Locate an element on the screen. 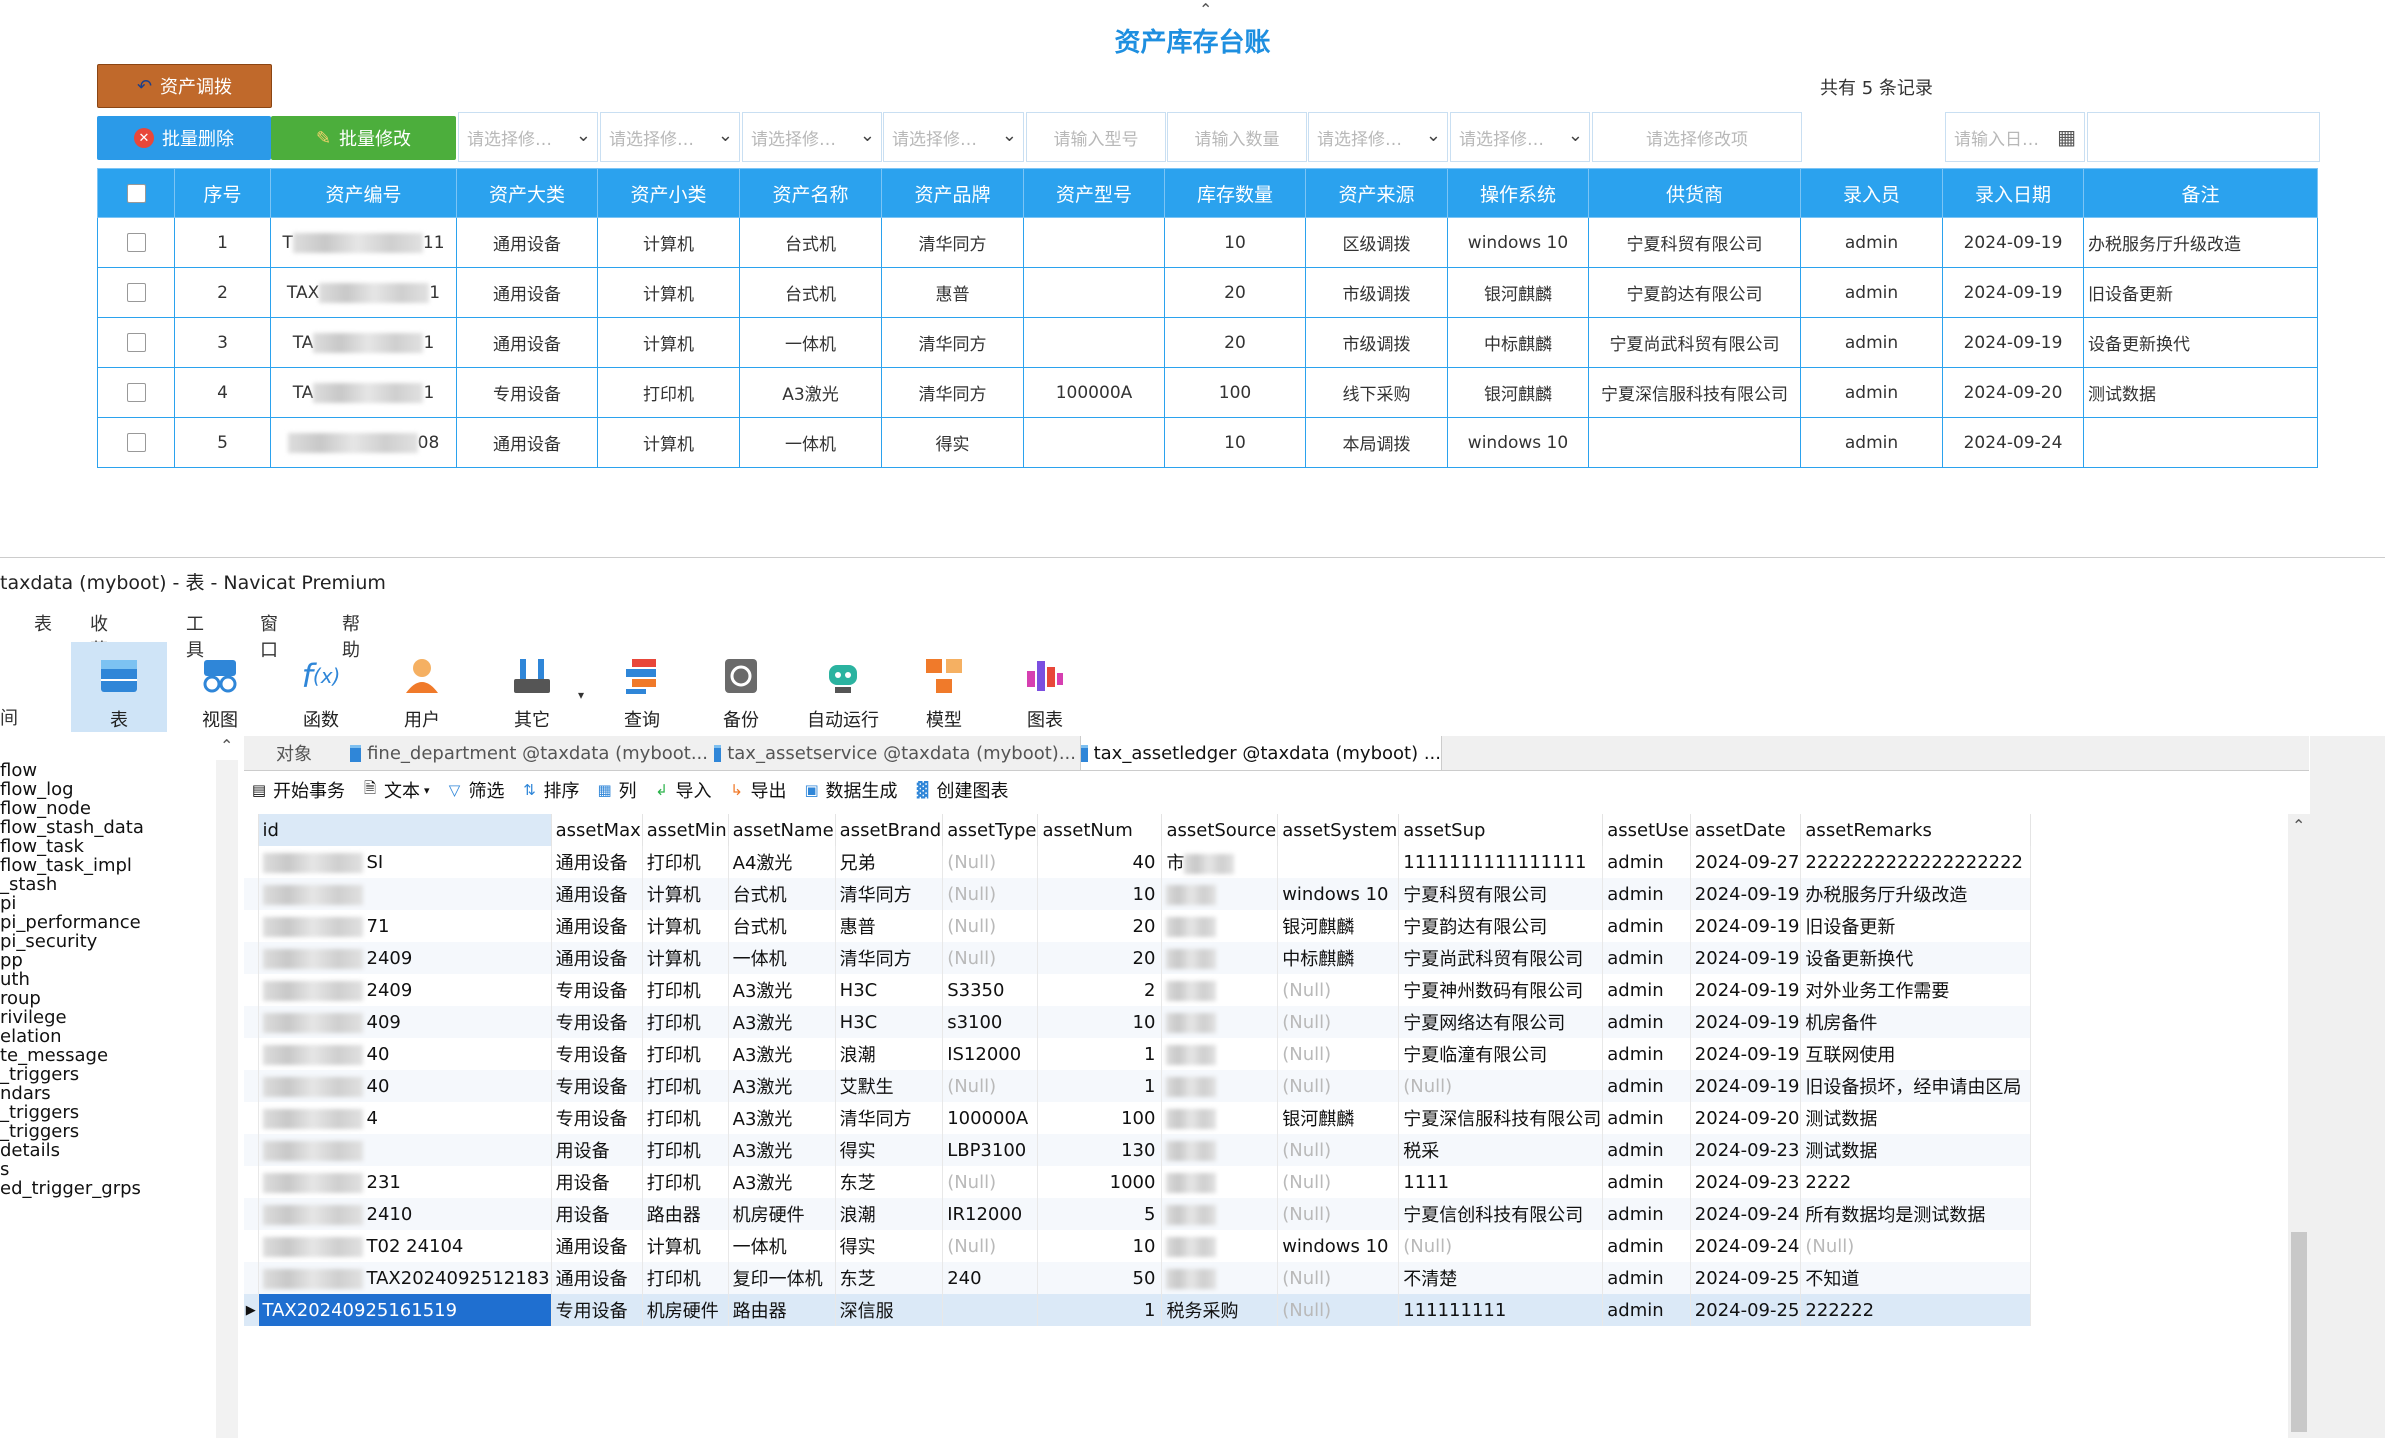 This screenshot has width=2385, height=1438. tool-query: 查询 is located at coordinates (642, 687).